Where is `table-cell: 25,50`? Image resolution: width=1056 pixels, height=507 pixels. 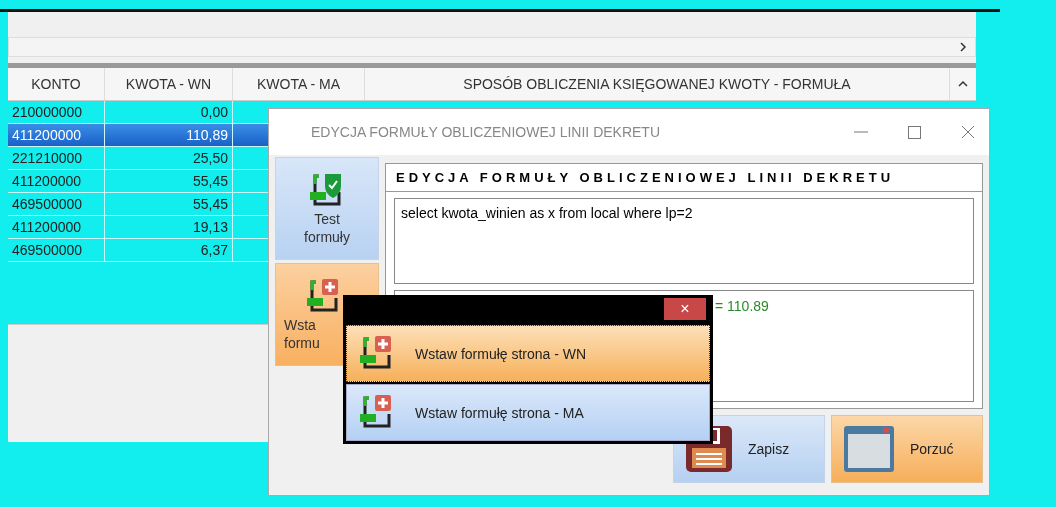
table-cell: 25,50 is located at coordinates (169, 158).